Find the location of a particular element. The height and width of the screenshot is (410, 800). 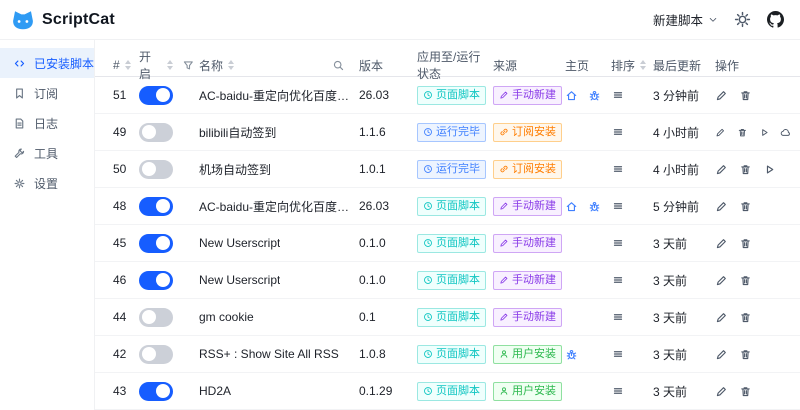

sidebar-item-installed-scripts: 已安装脚本 is located at coordinates (47, 63).